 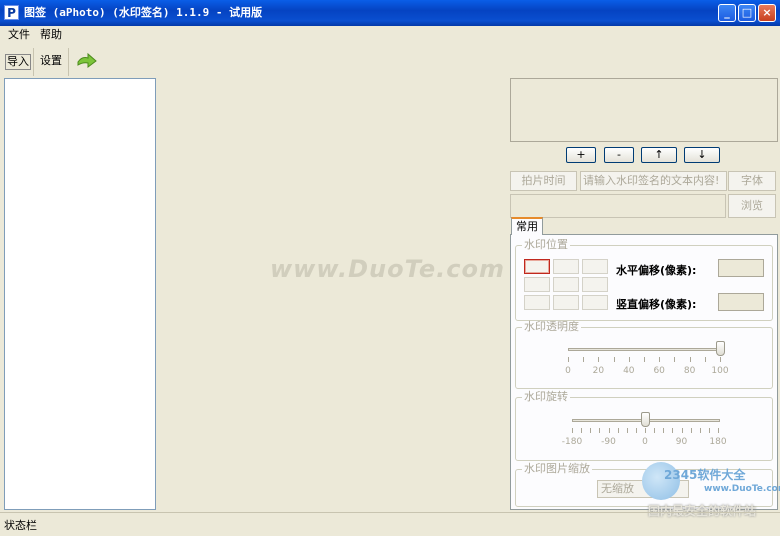 I want to click on remove-button: -, so click(x=619, y=155).